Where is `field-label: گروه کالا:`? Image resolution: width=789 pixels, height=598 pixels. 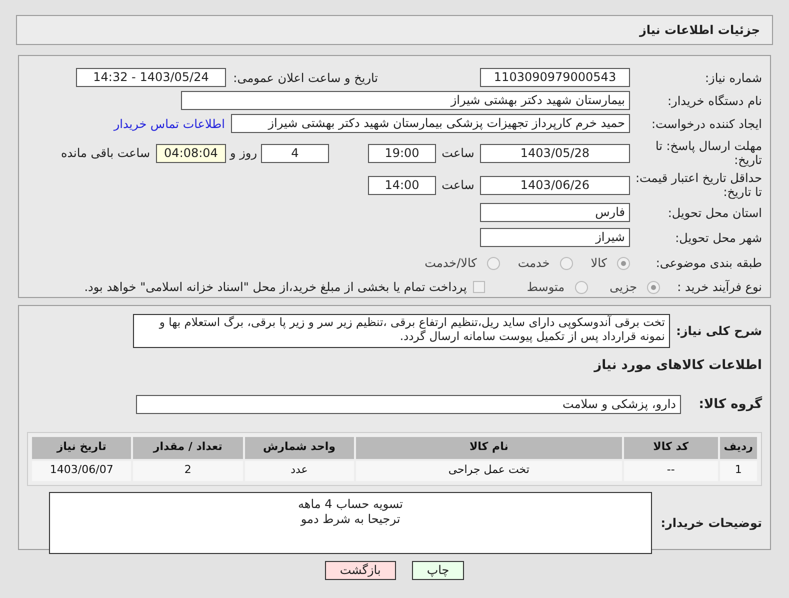 field-label: گروه کالا: is located at coordinates (730, 404).